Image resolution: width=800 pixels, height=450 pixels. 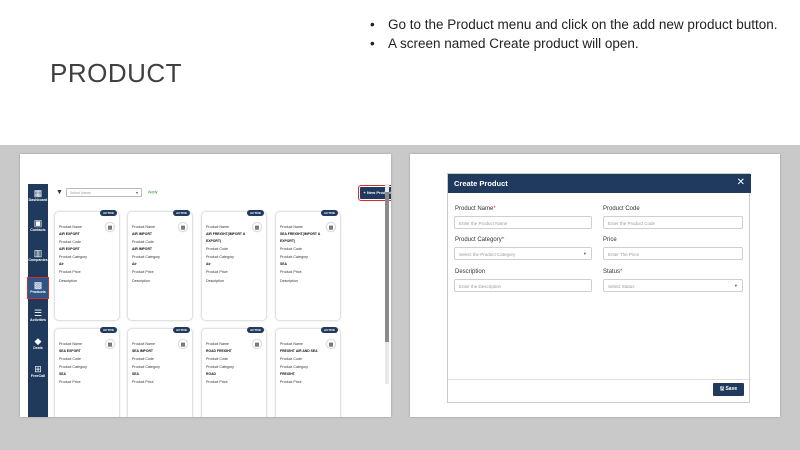 I want to click on sidebar-item-companies: ▥ Companies, so click(x=38, y=255).